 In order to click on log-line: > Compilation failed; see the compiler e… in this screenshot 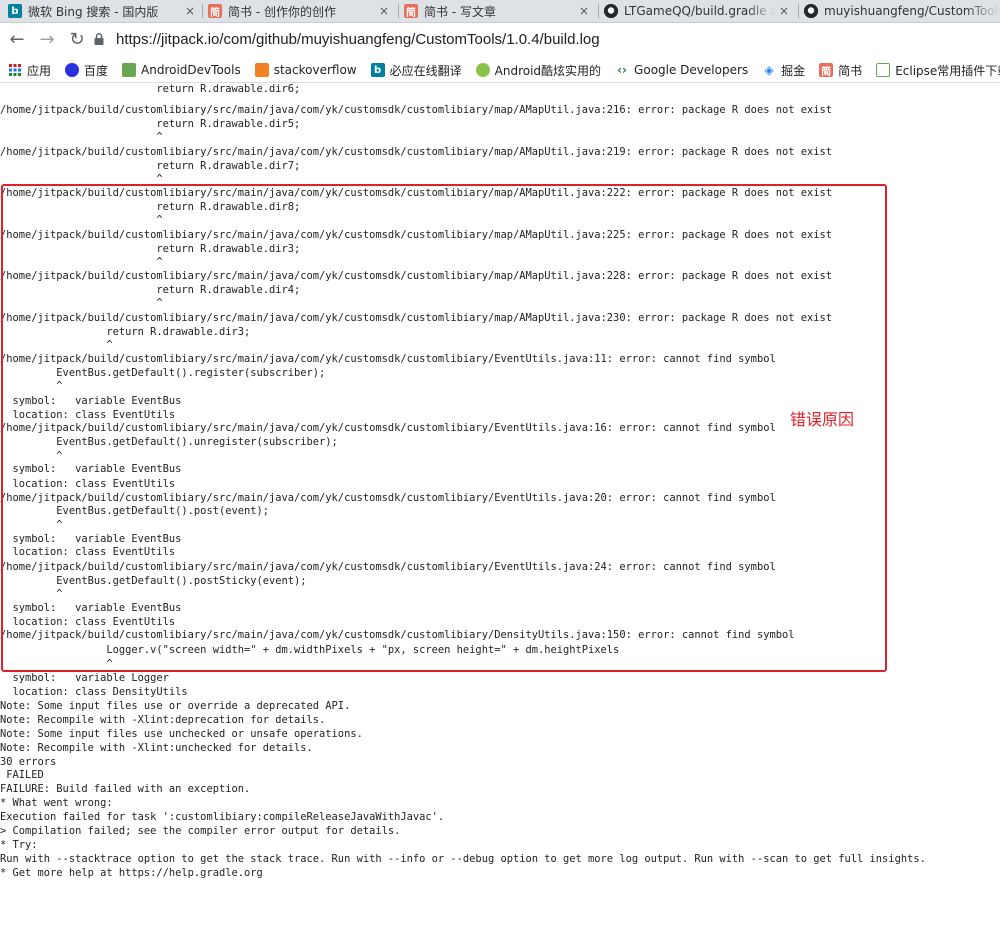, I will do `click(200, 831)`.